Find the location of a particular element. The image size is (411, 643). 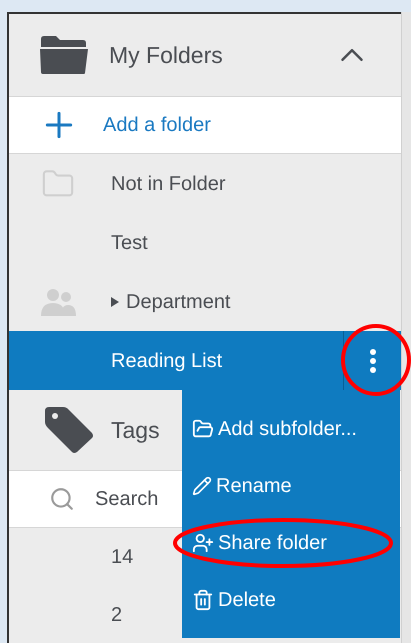

caret-icon is located at coordinates (115, 301).